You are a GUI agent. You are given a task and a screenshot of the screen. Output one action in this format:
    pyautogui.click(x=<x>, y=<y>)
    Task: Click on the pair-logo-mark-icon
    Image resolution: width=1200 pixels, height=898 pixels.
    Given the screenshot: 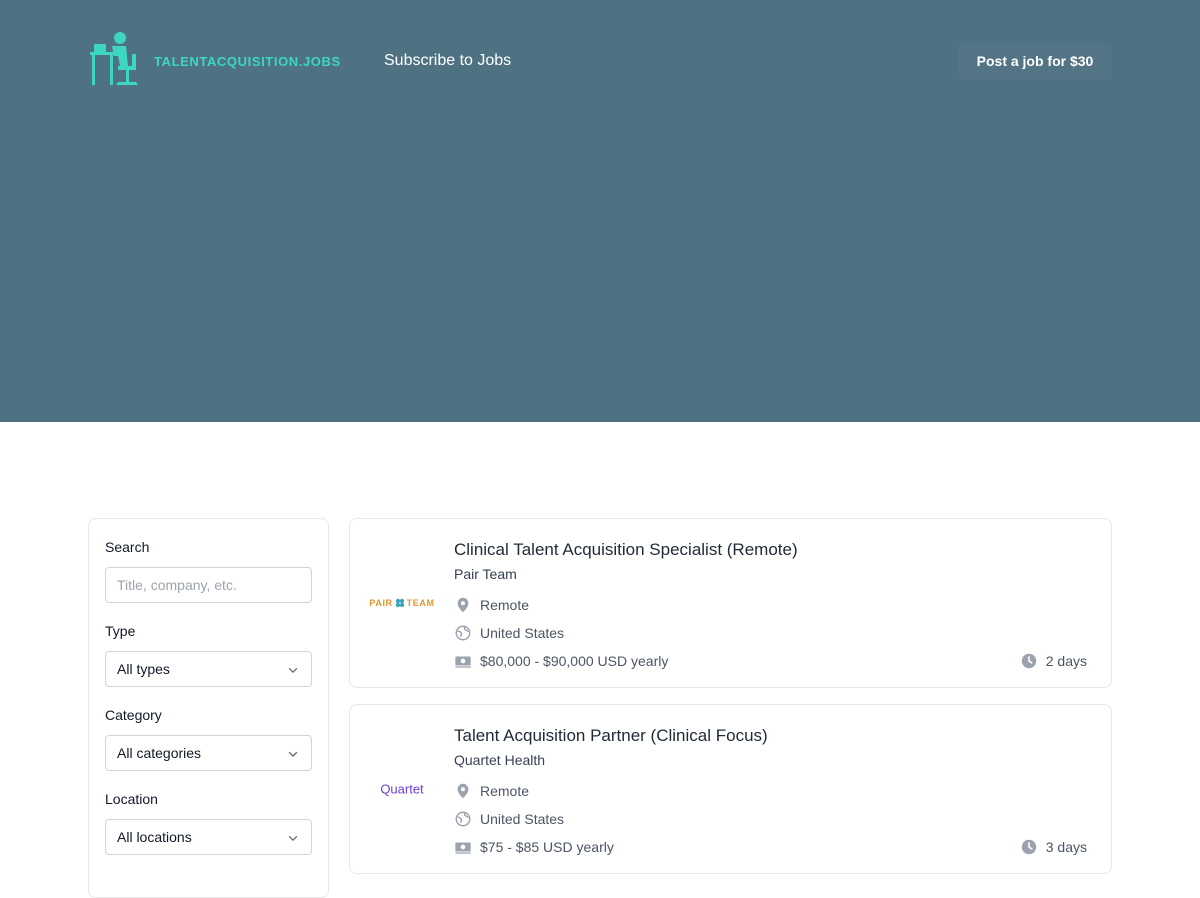 What is the action you would take?
    pyautogui.click(x=399, y=603)
    